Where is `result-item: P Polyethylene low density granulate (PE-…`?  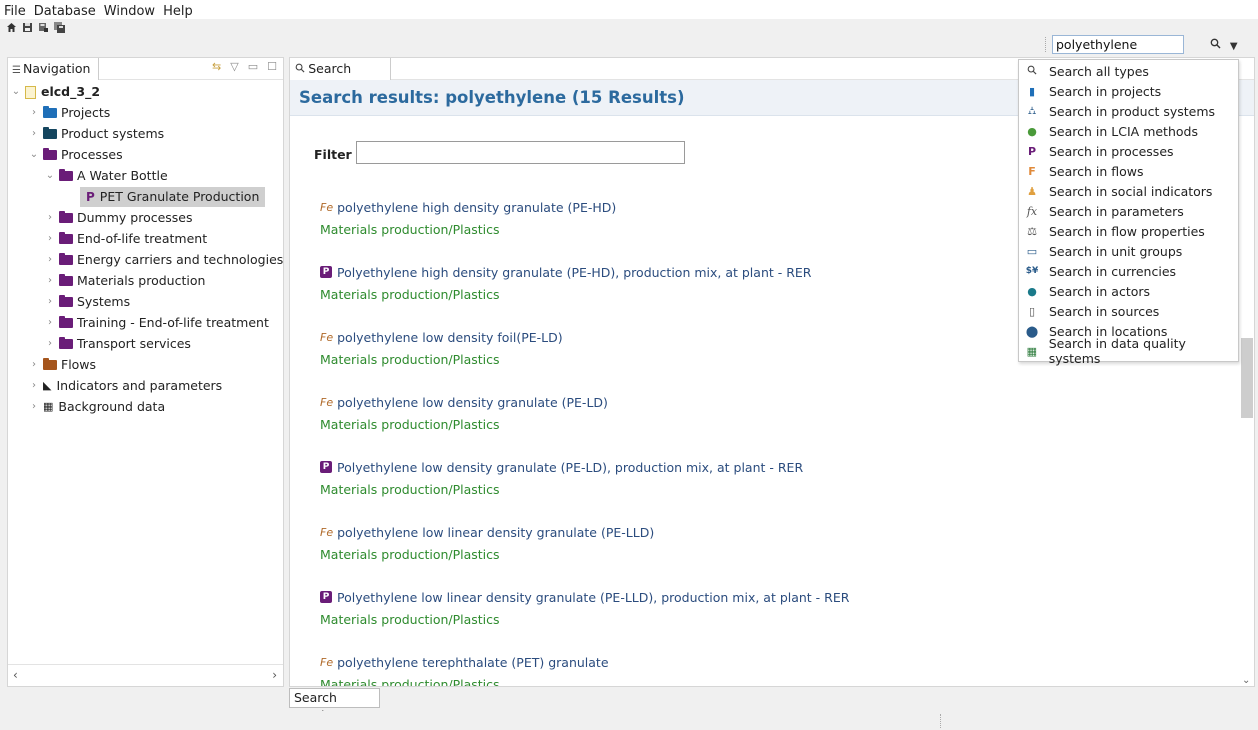
result-item: P Polyethylene low density granulate (PE-… is located at coordinates (561, 479).